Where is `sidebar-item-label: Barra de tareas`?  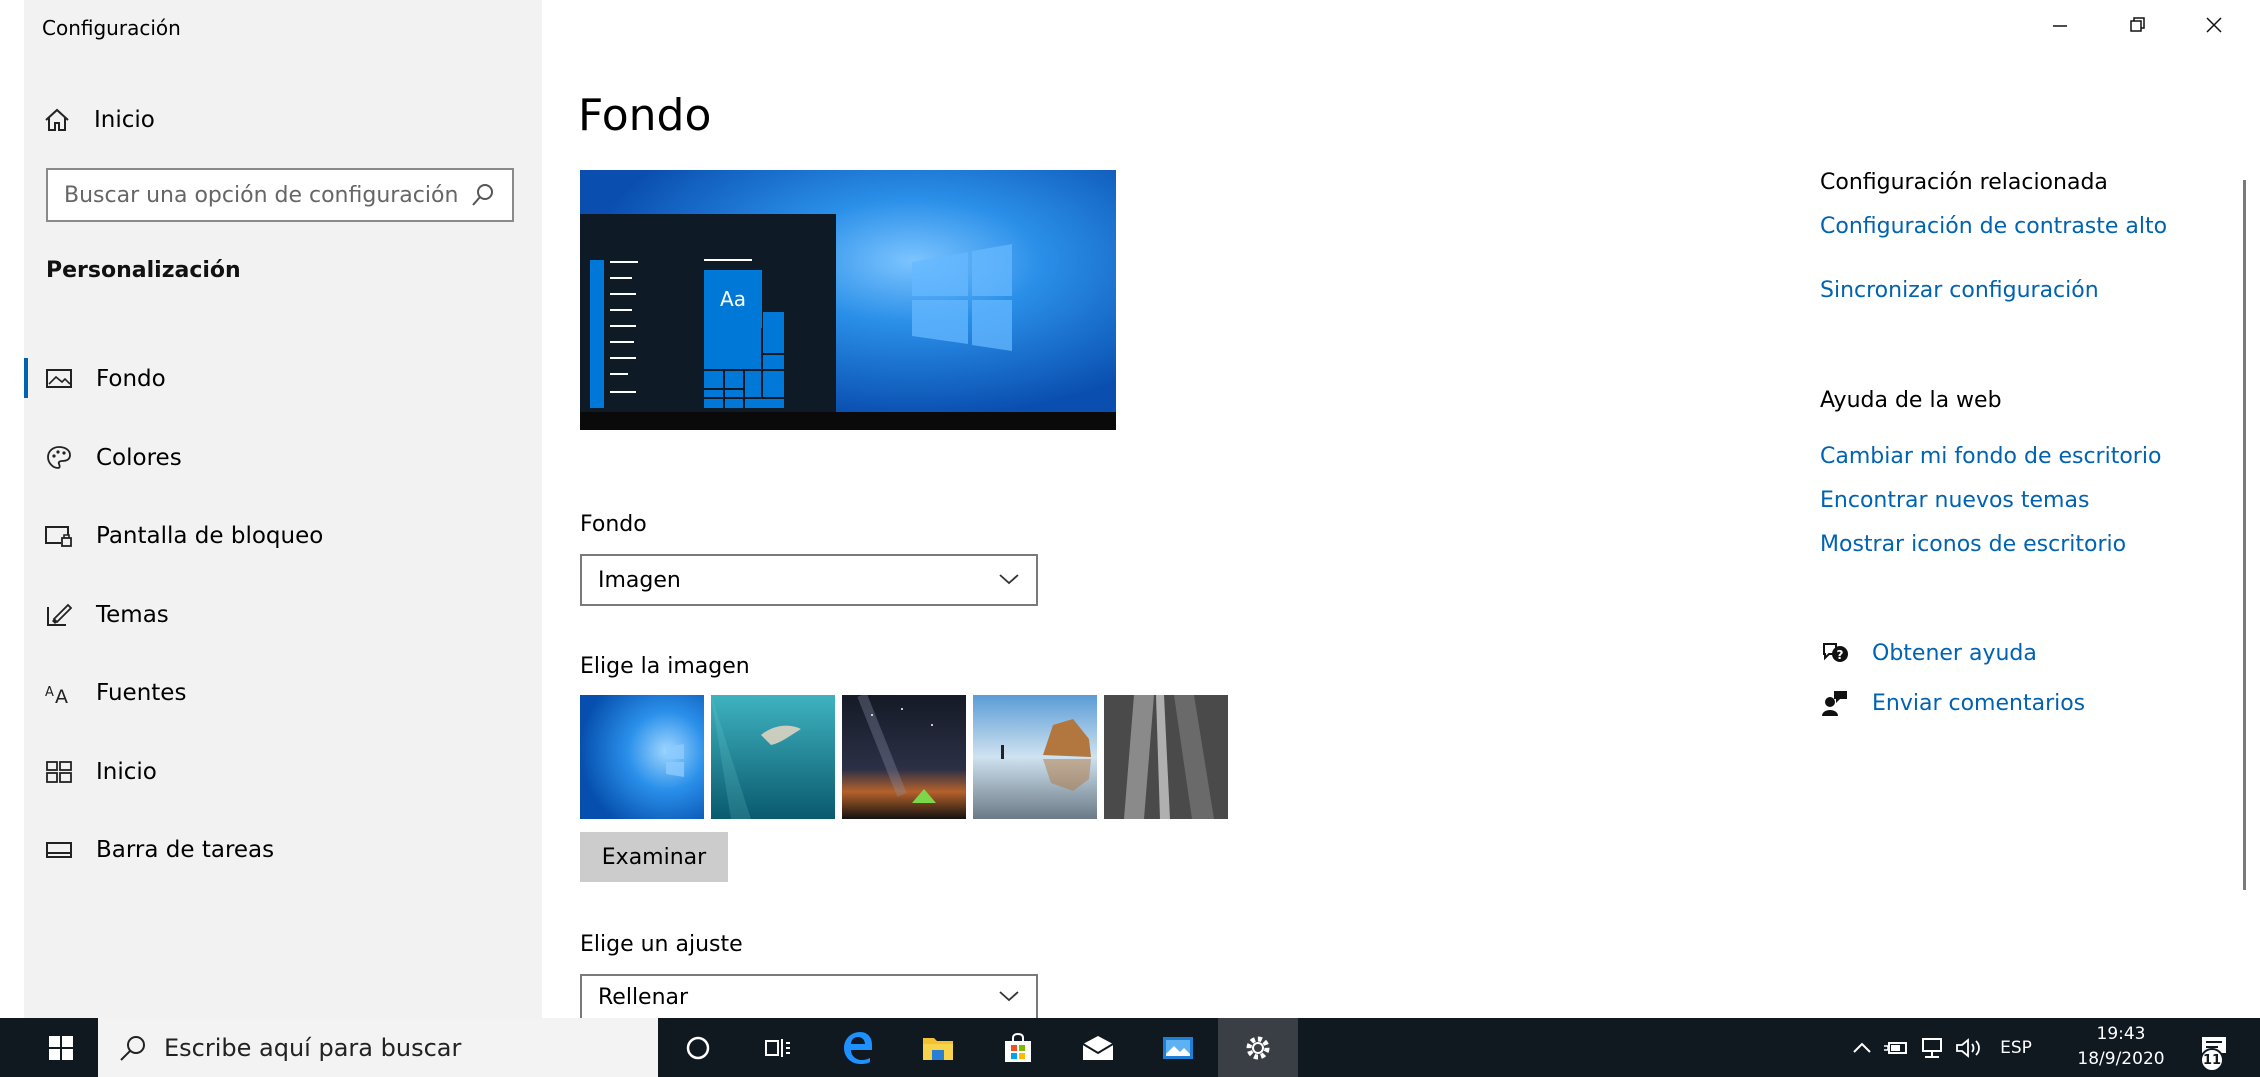
sidebar-item-label: Barra de tareas is located at coordinates (185, 850).